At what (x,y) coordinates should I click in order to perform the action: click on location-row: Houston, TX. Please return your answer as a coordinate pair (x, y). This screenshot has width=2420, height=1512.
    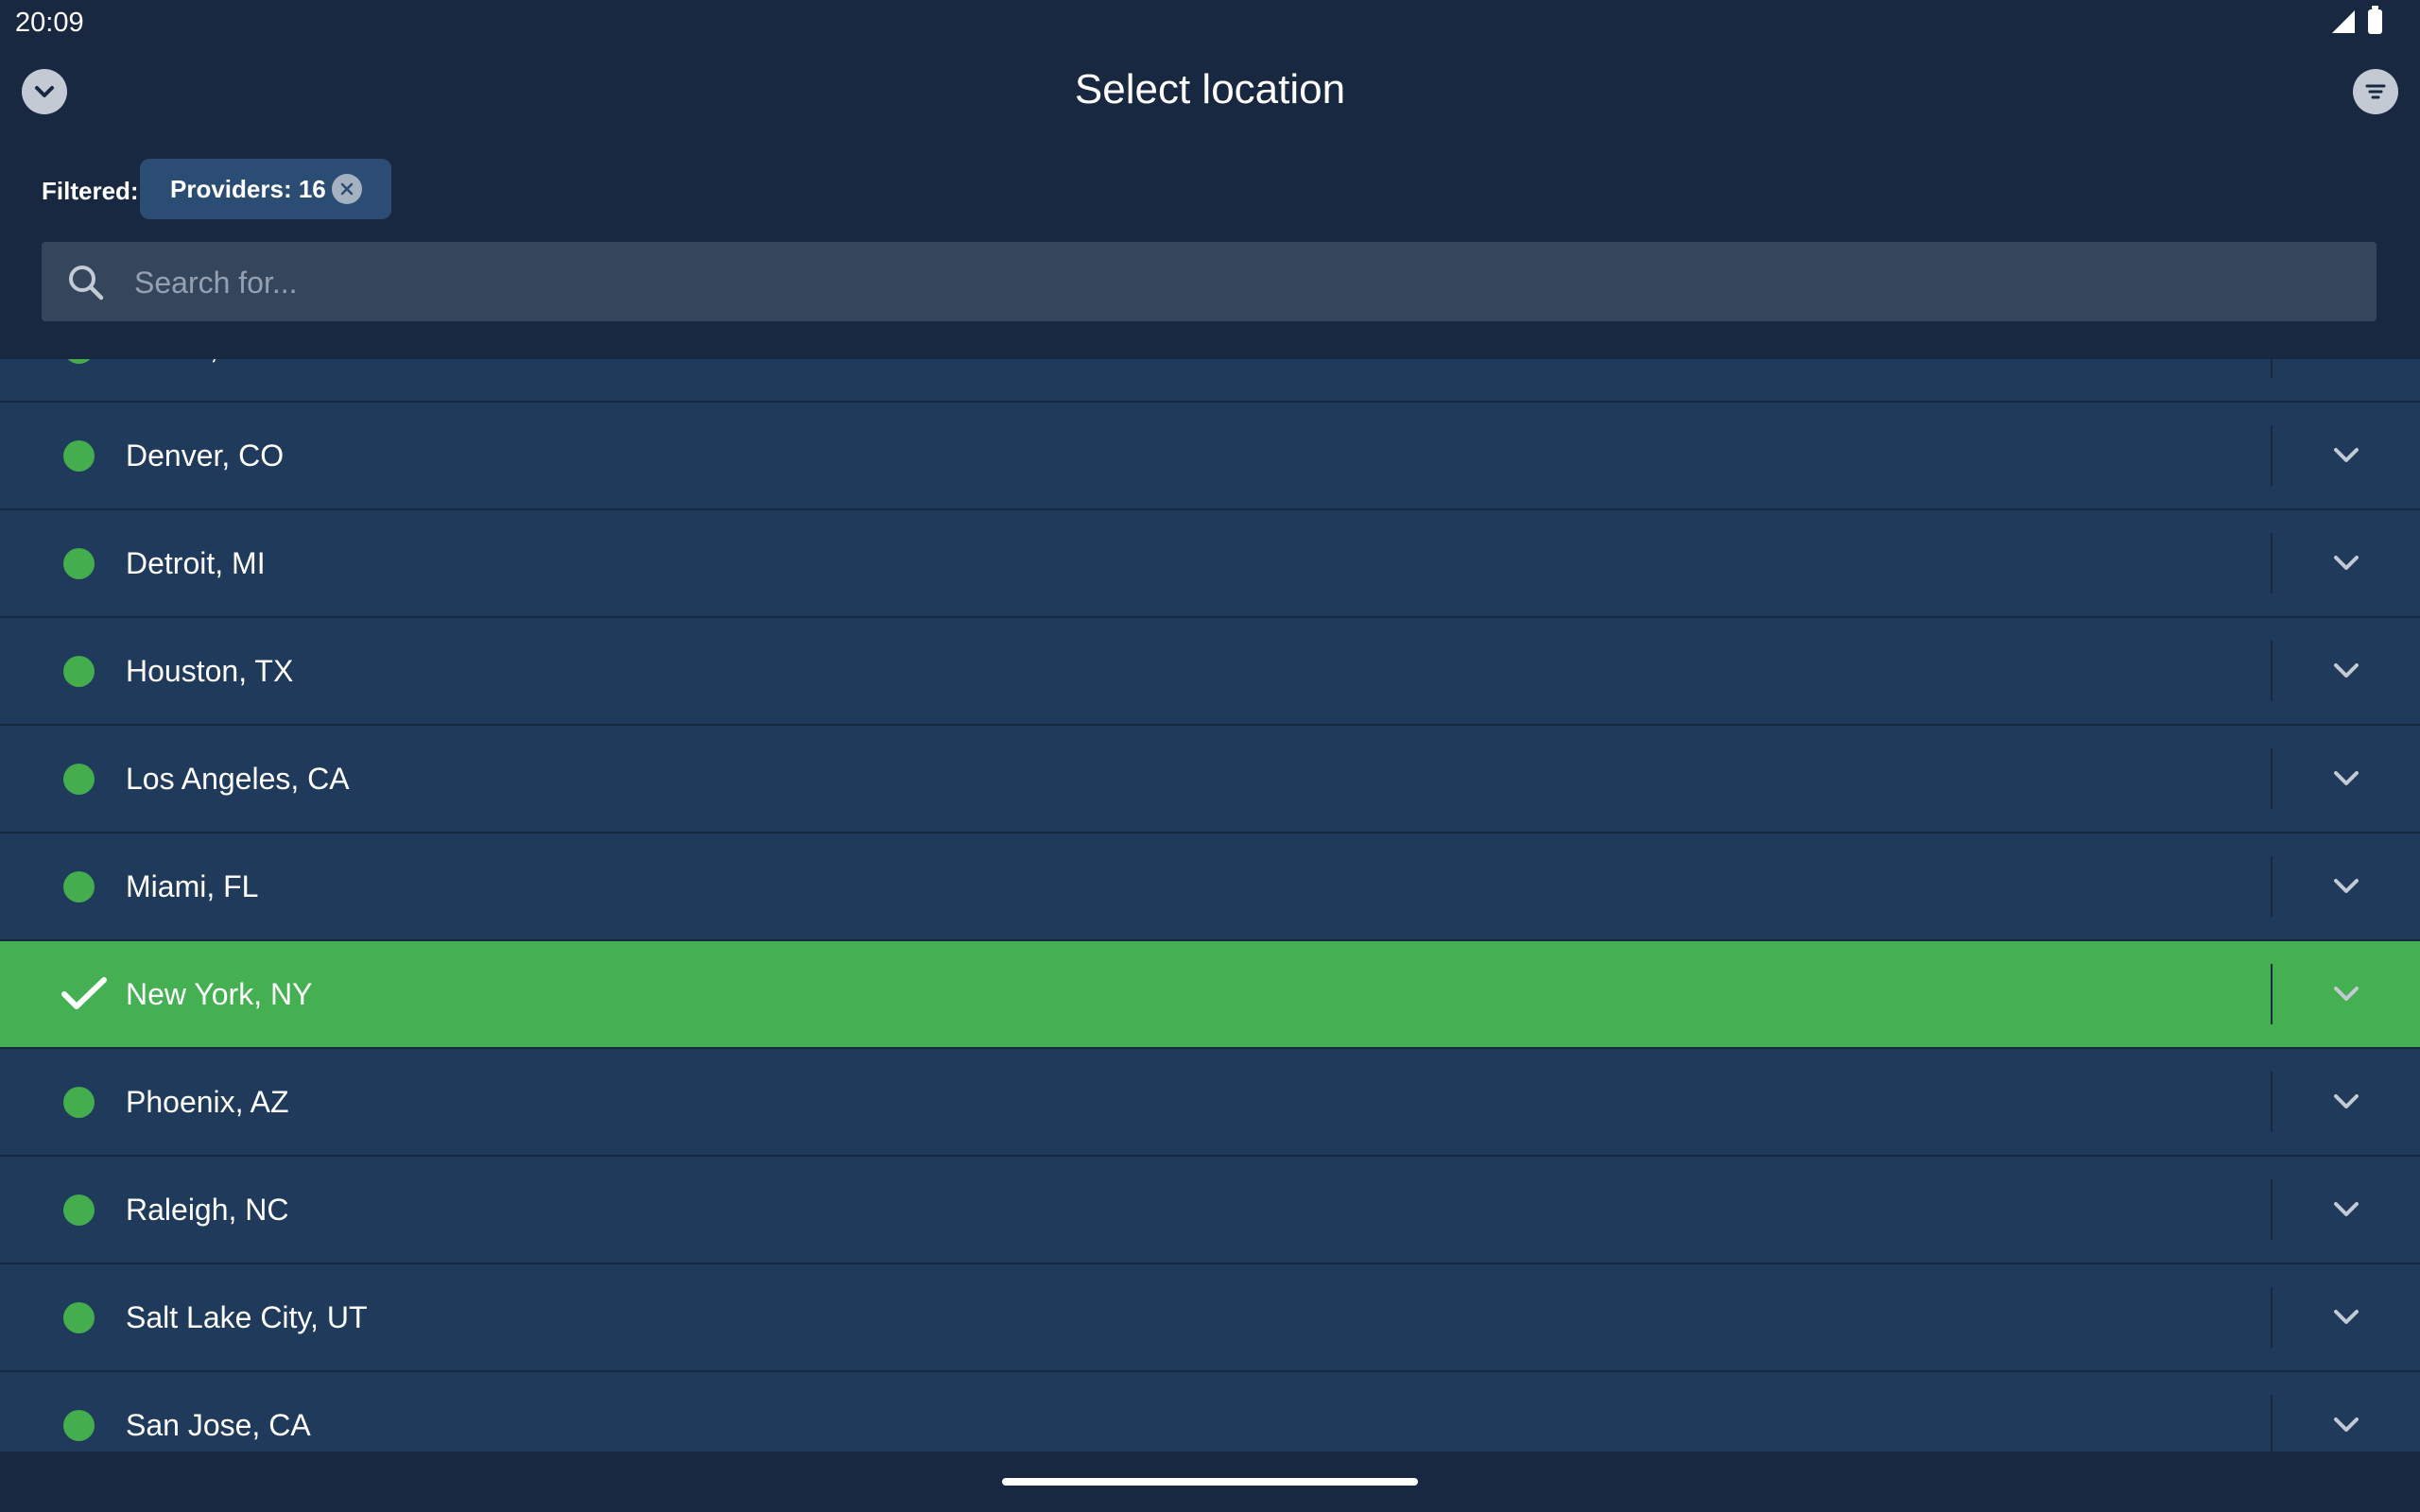
    Looking at the image, I should click on (1210, 672).